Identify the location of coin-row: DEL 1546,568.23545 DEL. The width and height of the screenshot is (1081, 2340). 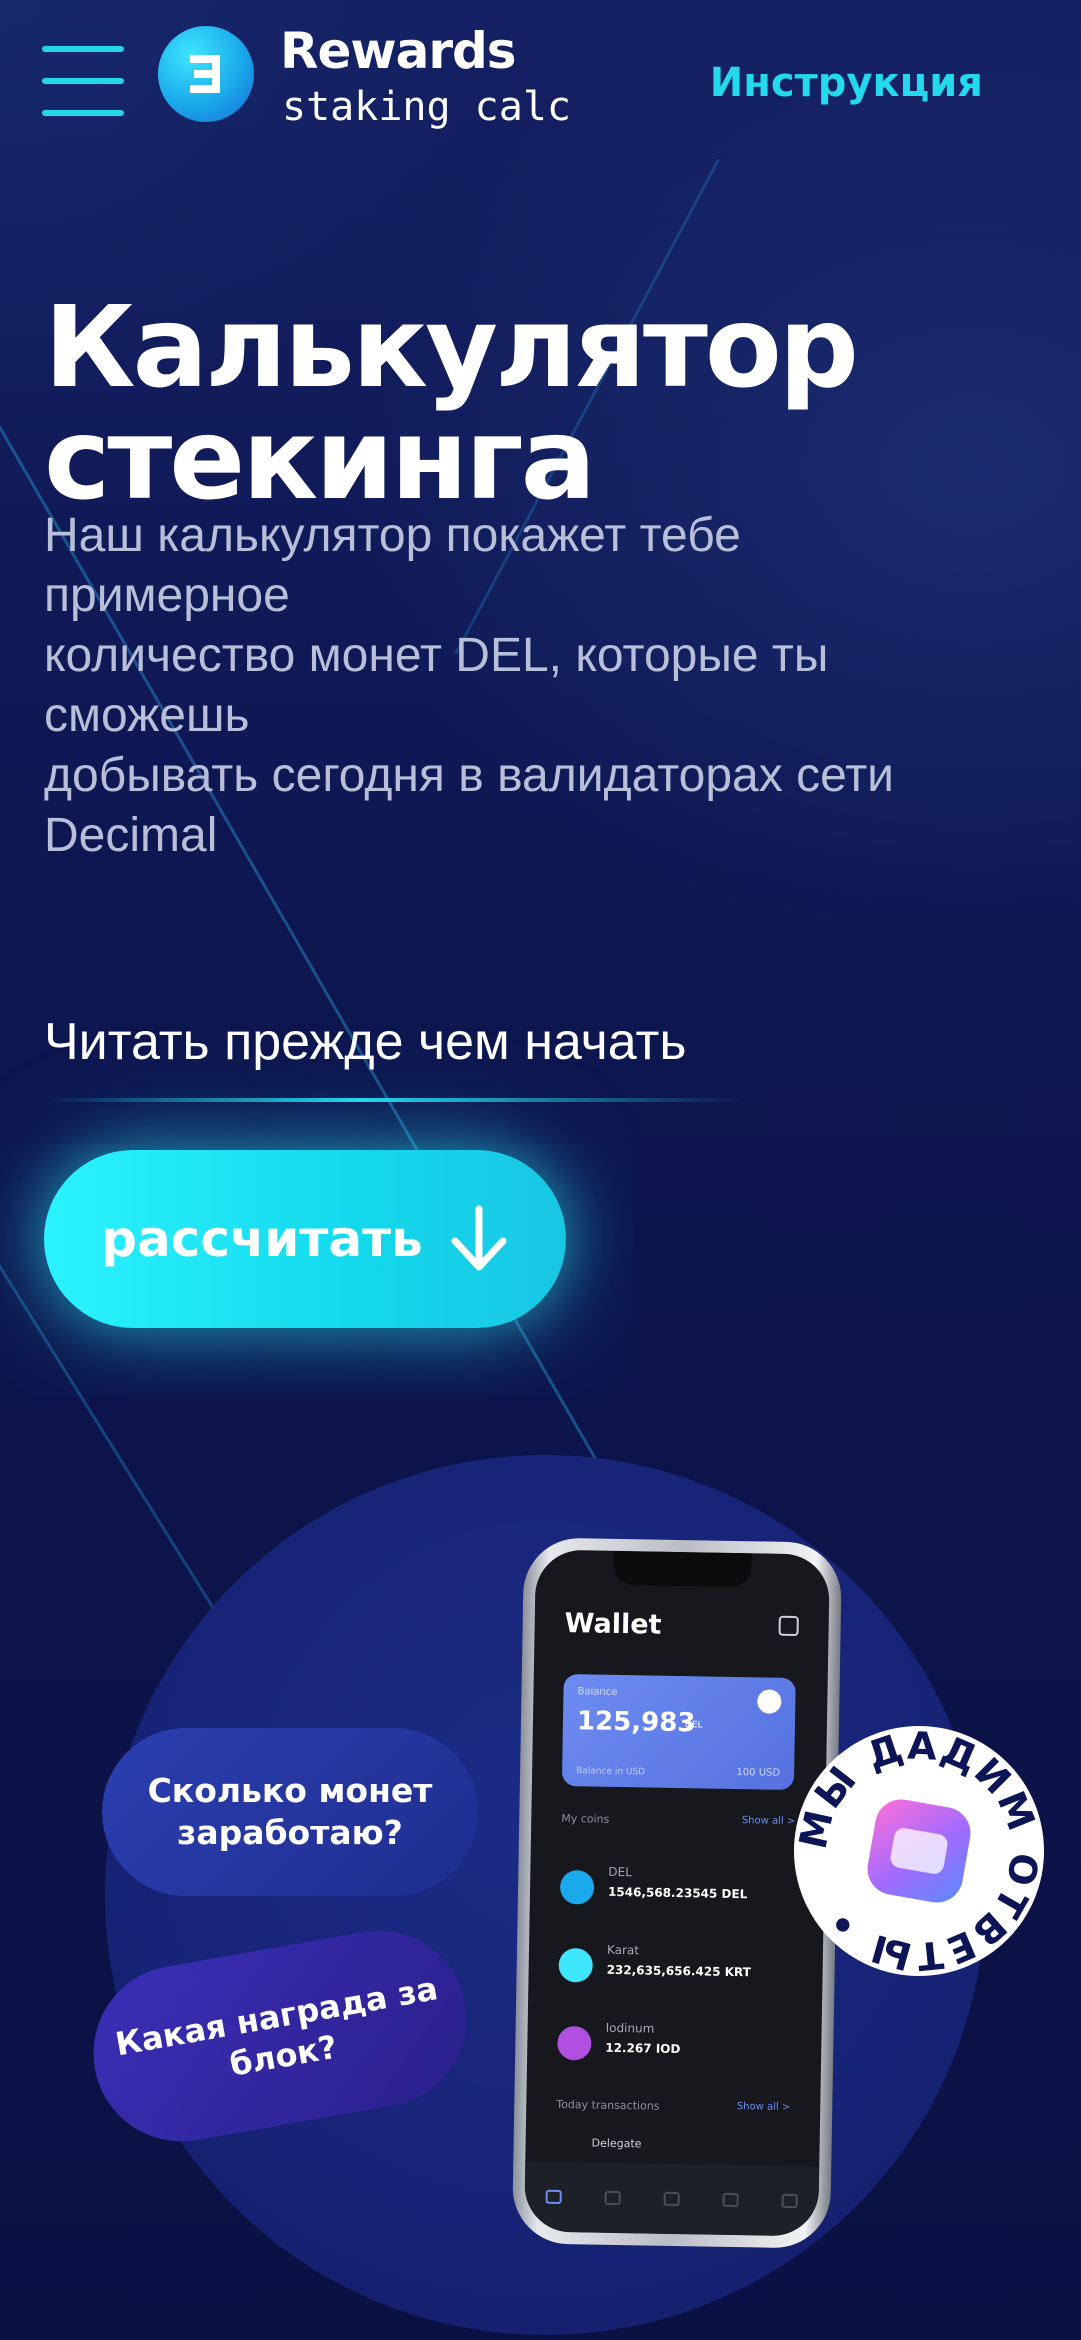
(679, 1896).